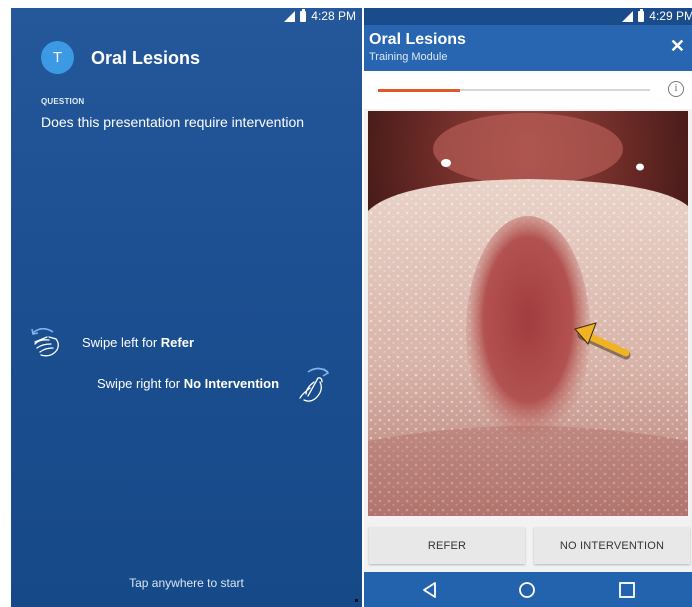 This screenshot has height=607, width=692. Describe the element at coordinates (677, 46) in the screenshot. I see `close-icon: ✕` at that location.